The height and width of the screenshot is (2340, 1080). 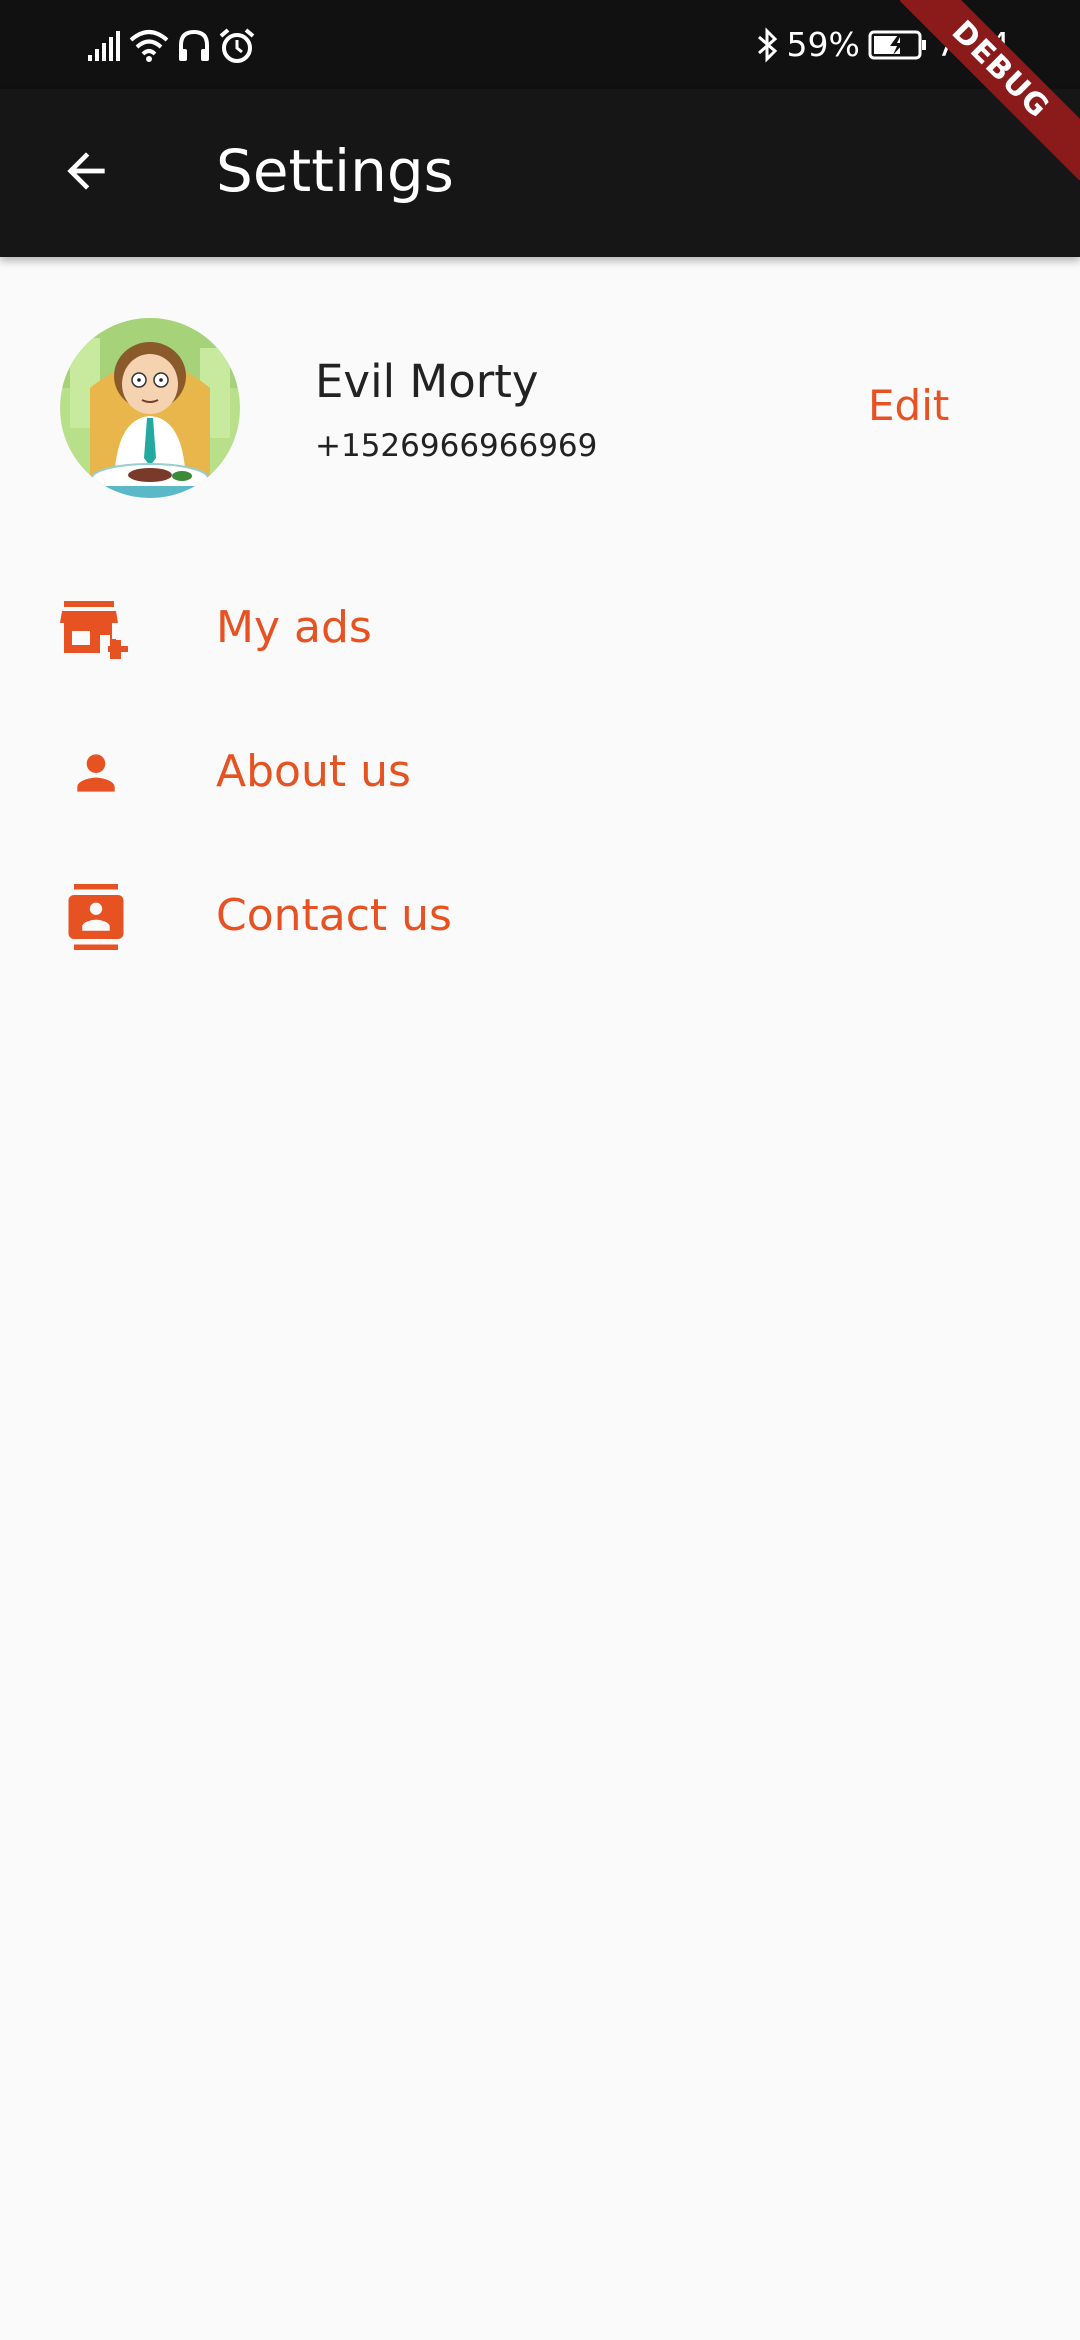 What do you see at coordinates (237, 45) in the screenshot?
I see `alarm-icon` at bounding box center [237, 45].